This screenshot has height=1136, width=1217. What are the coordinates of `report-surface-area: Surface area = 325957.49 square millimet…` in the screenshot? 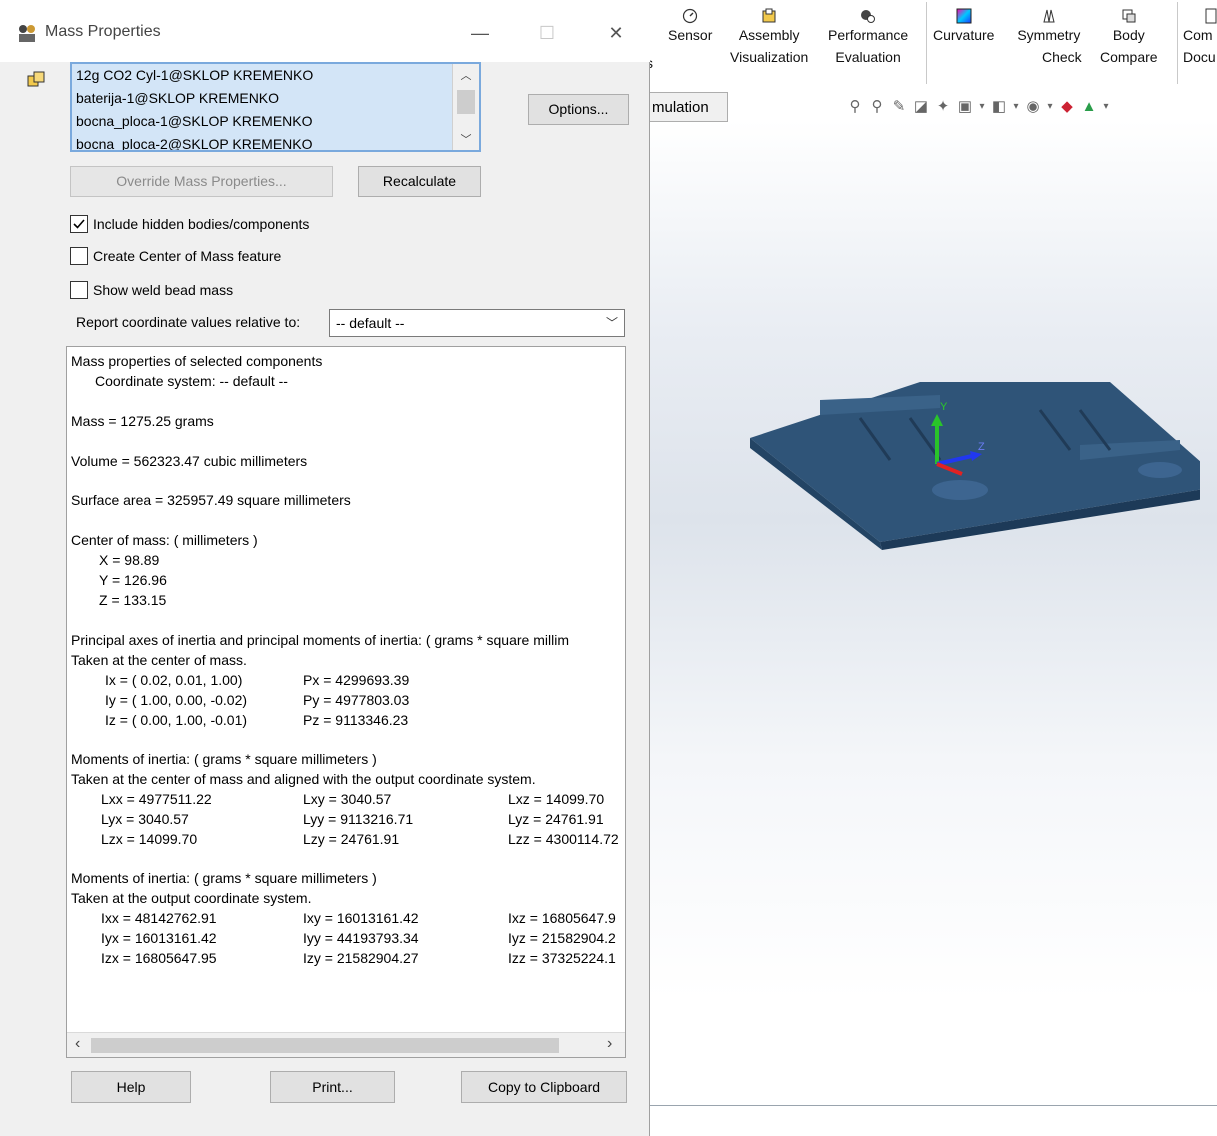 It's located at (211, 500).